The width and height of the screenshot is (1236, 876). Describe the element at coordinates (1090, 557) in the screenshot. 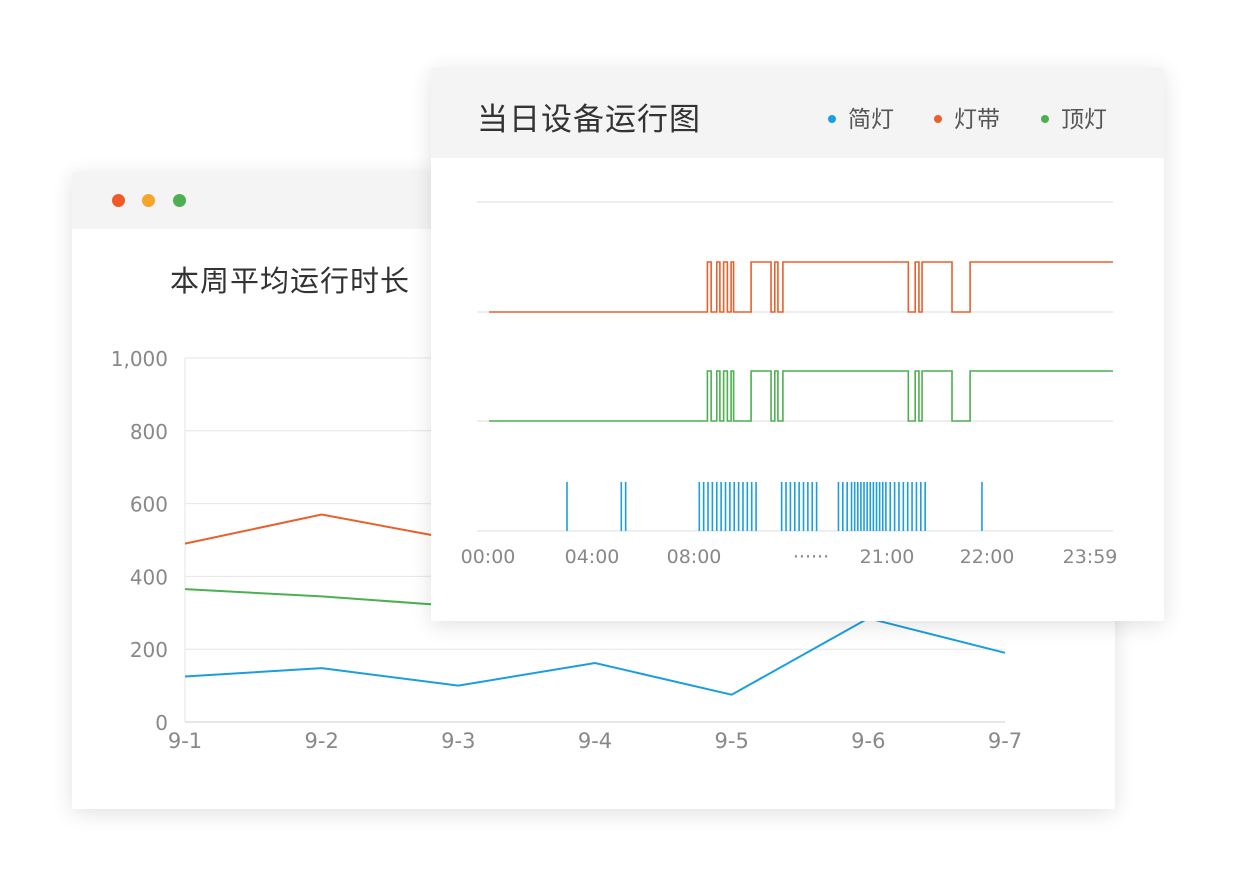

I see `x-tick-label: 23:59` at that location.